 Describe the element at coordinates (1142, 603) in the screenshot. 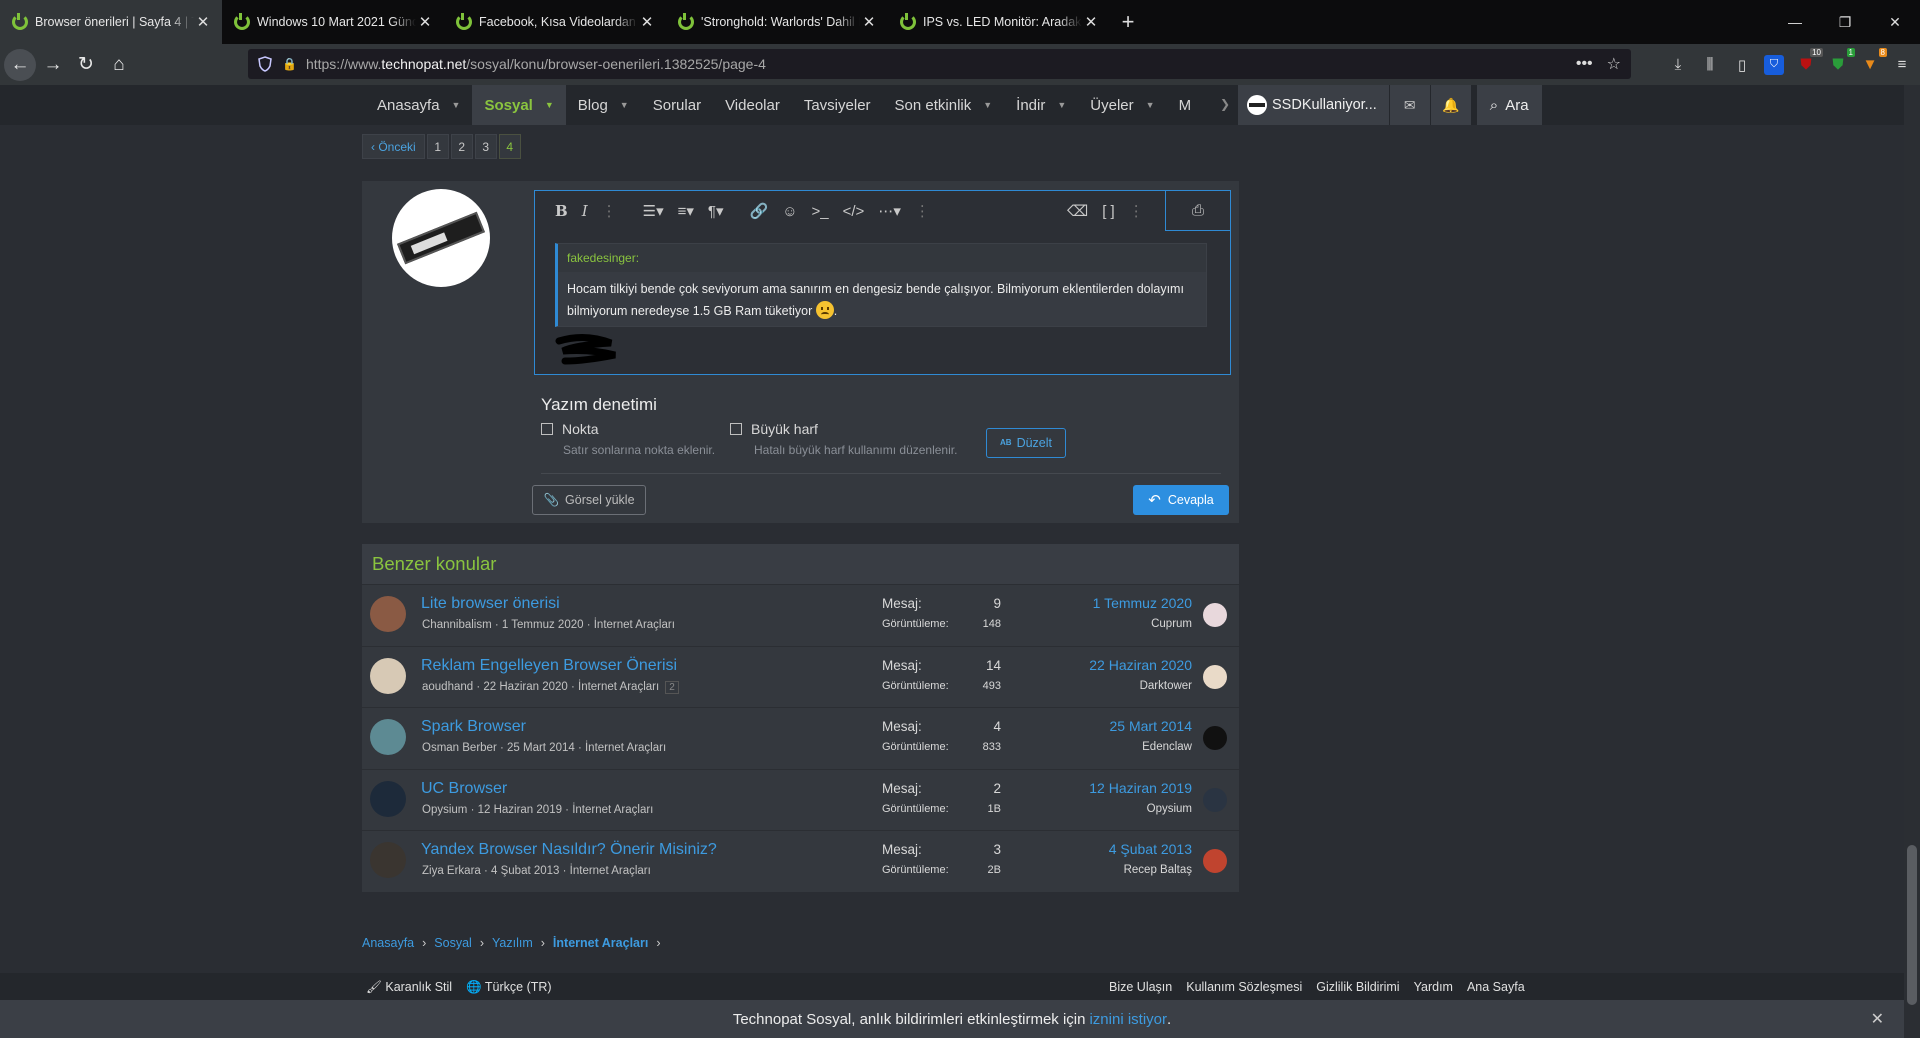

I see `last-post-date-link: 1 Temmuz 2020` at that location.